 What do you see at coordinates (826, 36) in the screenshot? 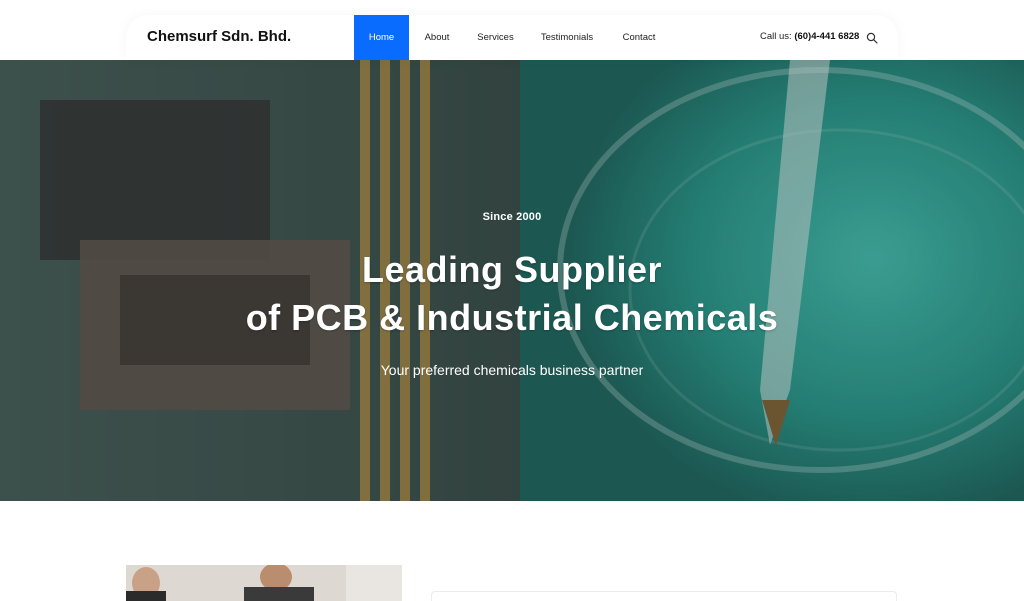
I see `phone-number: (60)4-441 6828` at bounding box center [826, 36].